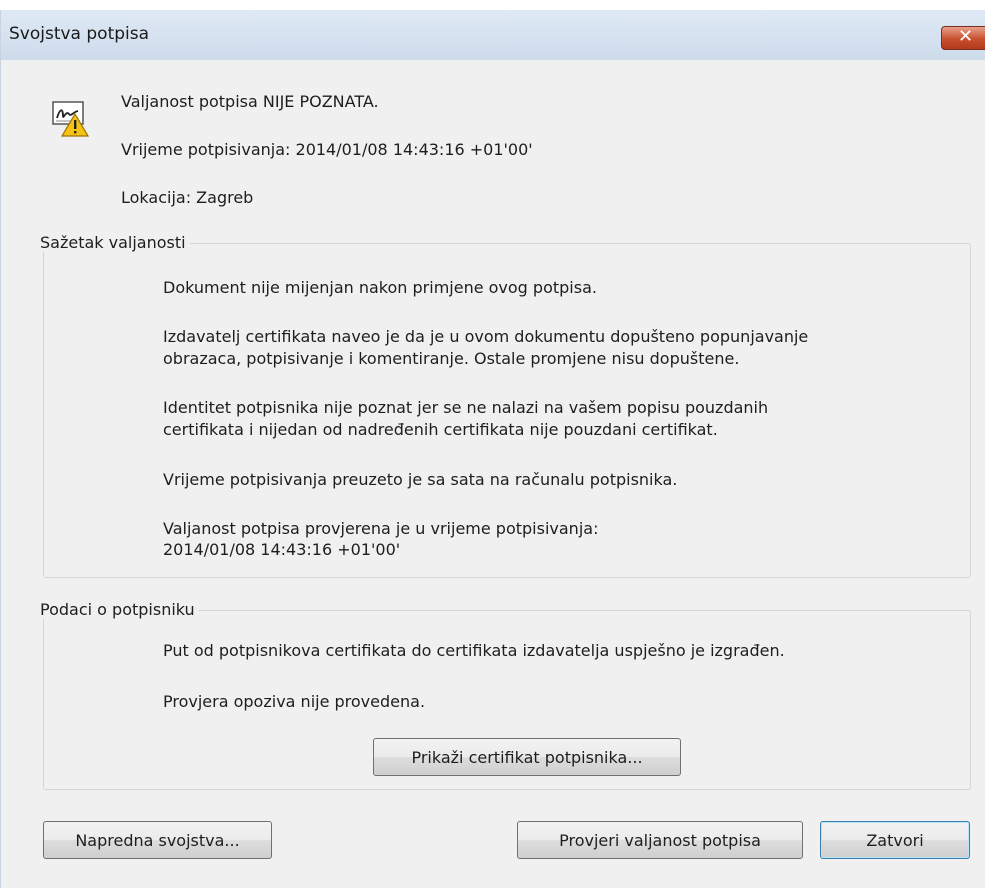 This screenshot has width=985, height=888. What do you see at coordinates (117, 609) in the screenshot?
I see `signer-info-label: Podaci o potpisniku` at bounding box center [117, 609].